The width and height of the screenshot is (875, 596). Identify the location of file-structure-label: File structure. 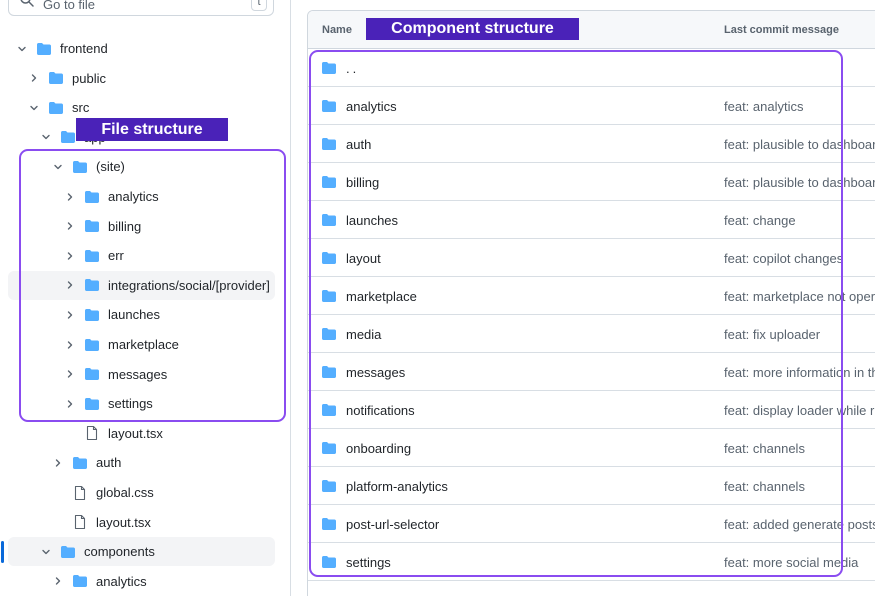
(152, 129).